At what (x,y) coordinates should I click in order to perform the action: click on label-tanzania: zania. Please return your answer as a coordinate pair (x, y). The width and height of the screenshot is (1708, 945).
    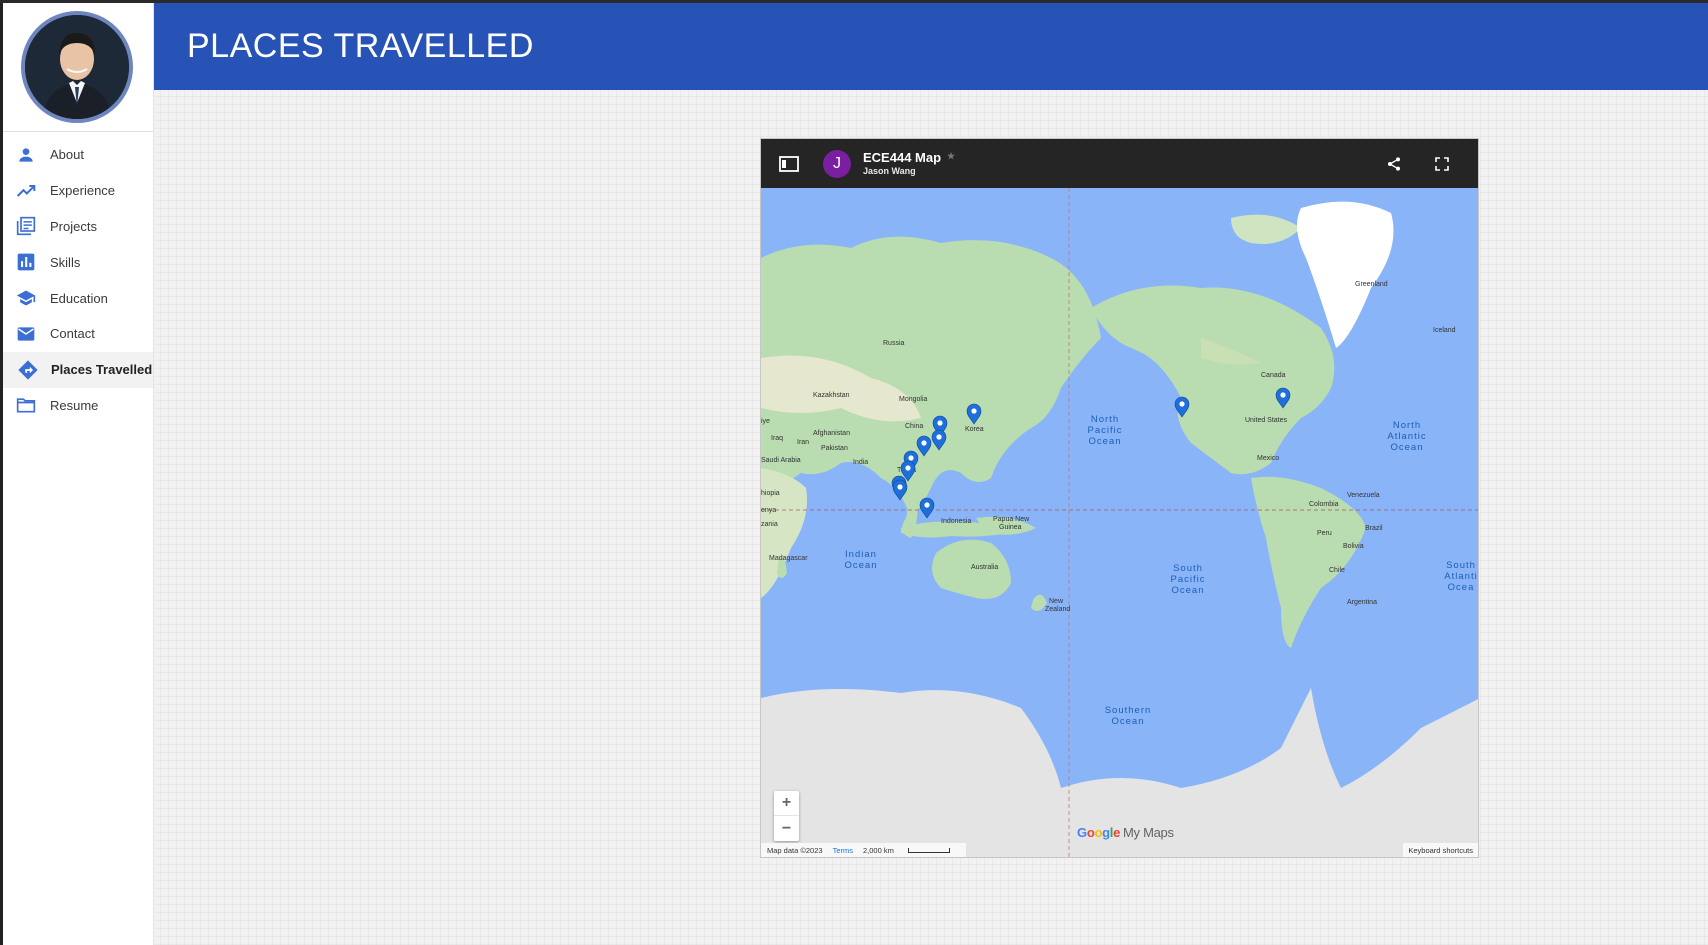
    Looking at the image, I should click on (769, 524).